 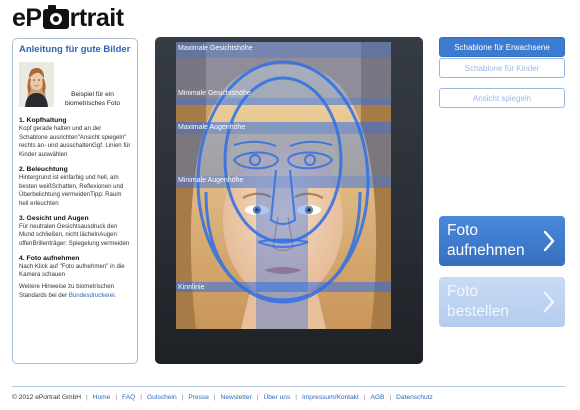 I want to click on example-caption: Beispiel für ein biometrisches Foto, so click(x=92, y=99).